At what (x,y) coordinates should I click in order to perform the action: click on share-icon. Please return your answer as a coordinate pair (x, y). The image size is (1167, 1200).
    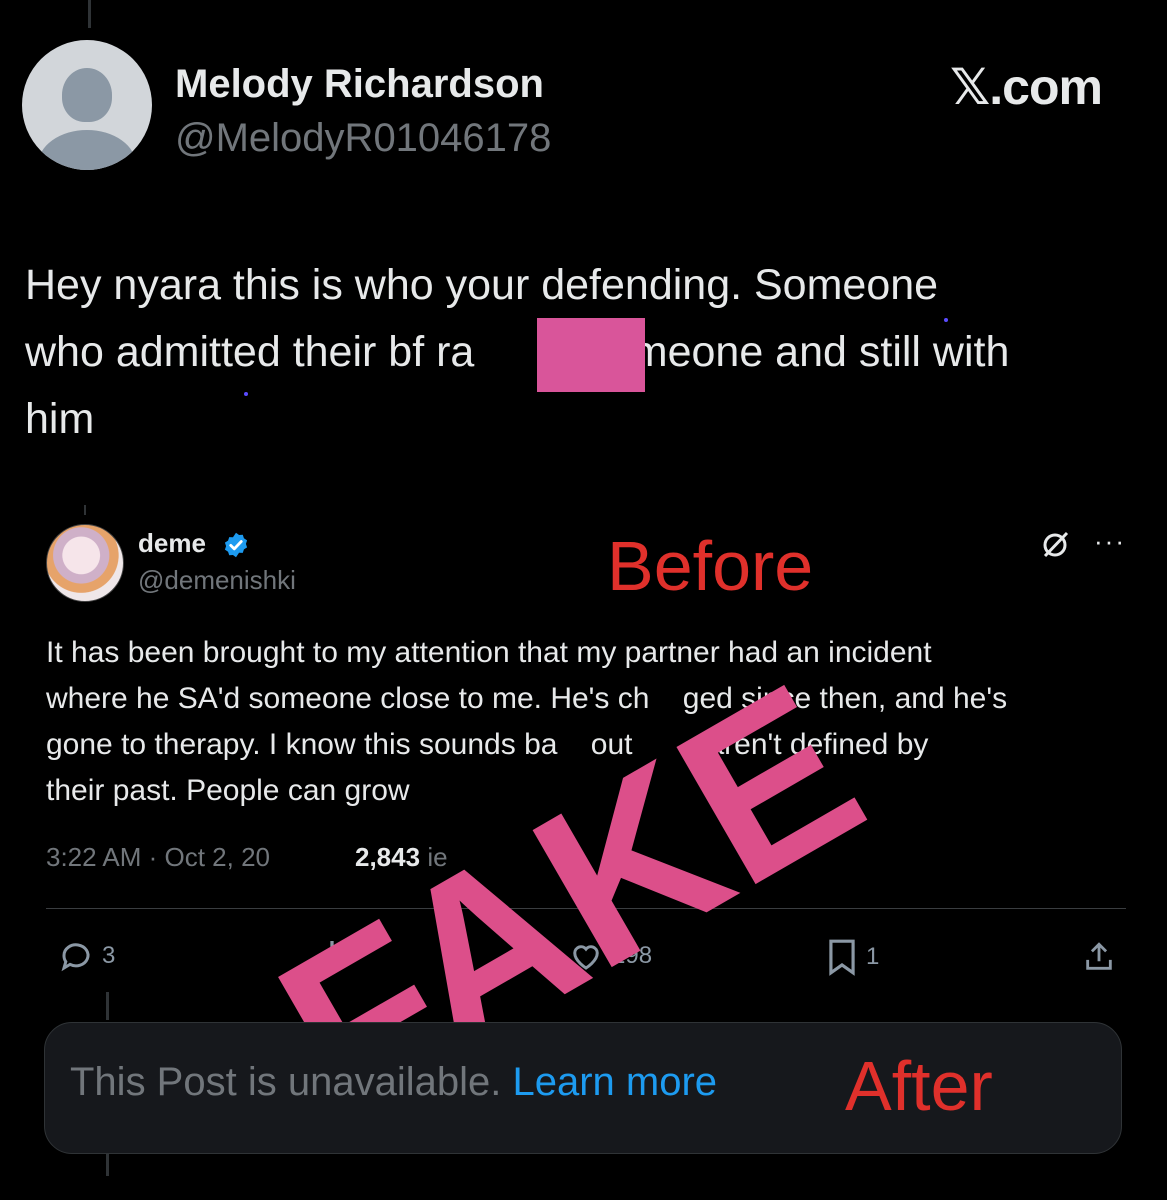
    Looking at the image, I should click on (1099, 956).